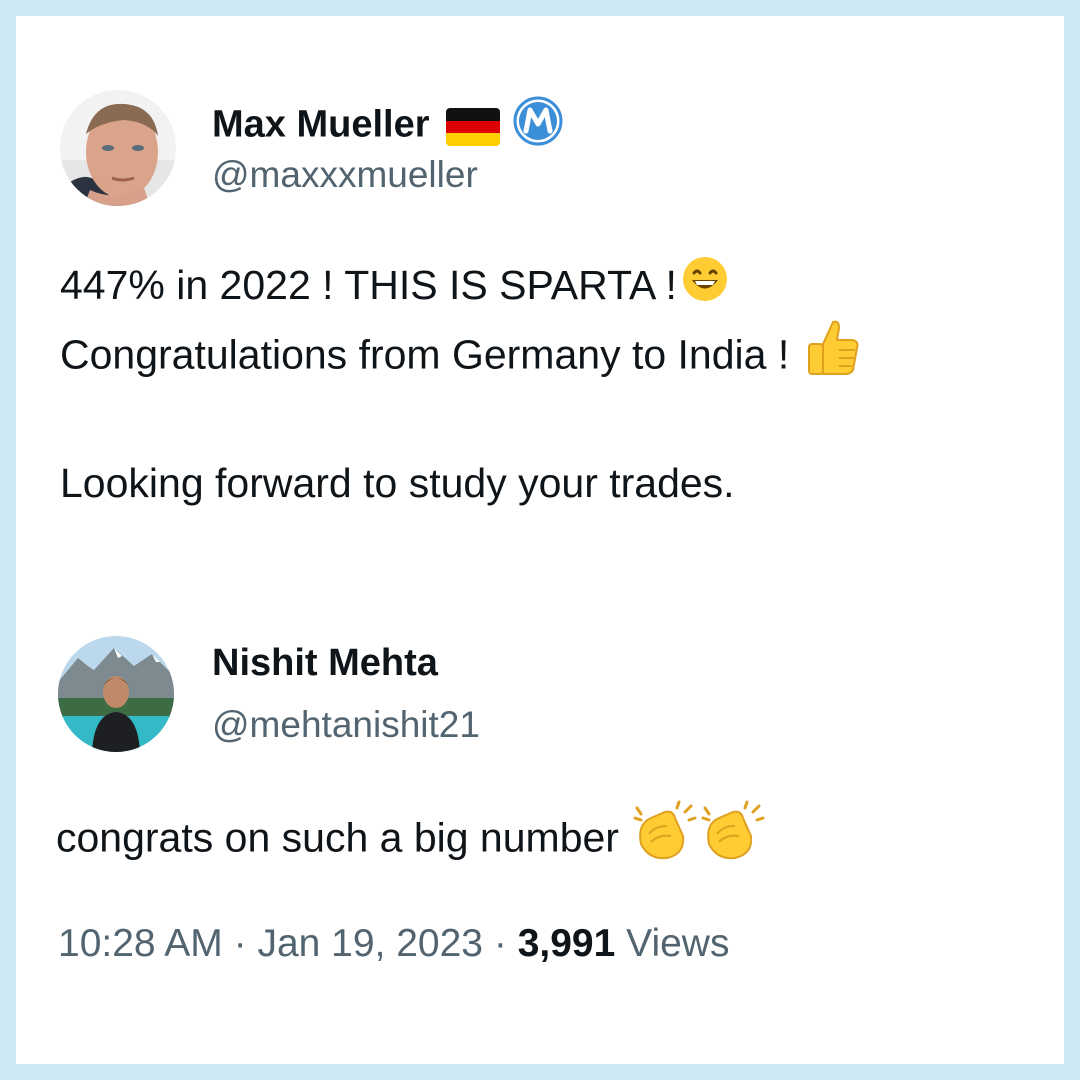 Image resolution: width=1080 pixels, height=1080 pixels. I want to click on views-label: Views, so click(677, 943).